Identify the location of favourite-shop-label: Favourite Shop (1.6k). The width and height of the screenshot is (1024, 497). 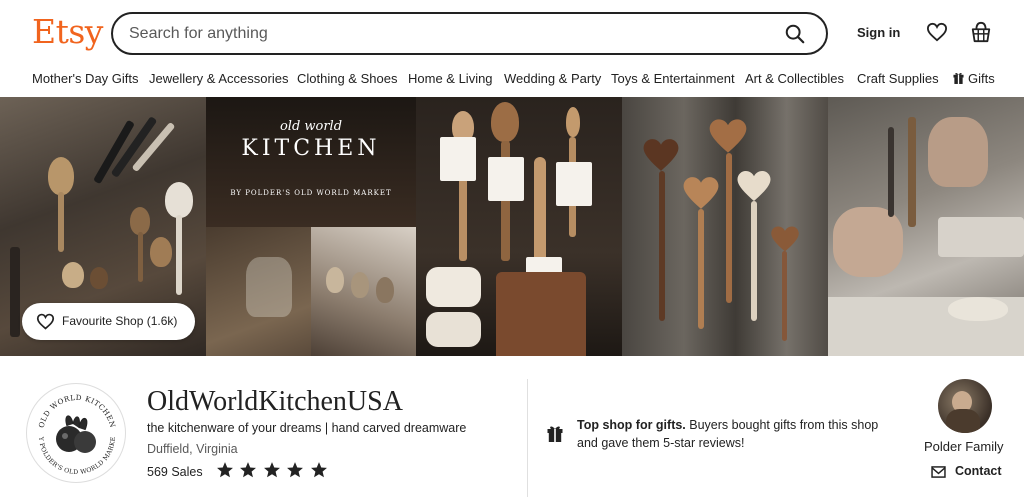
(120, 321).